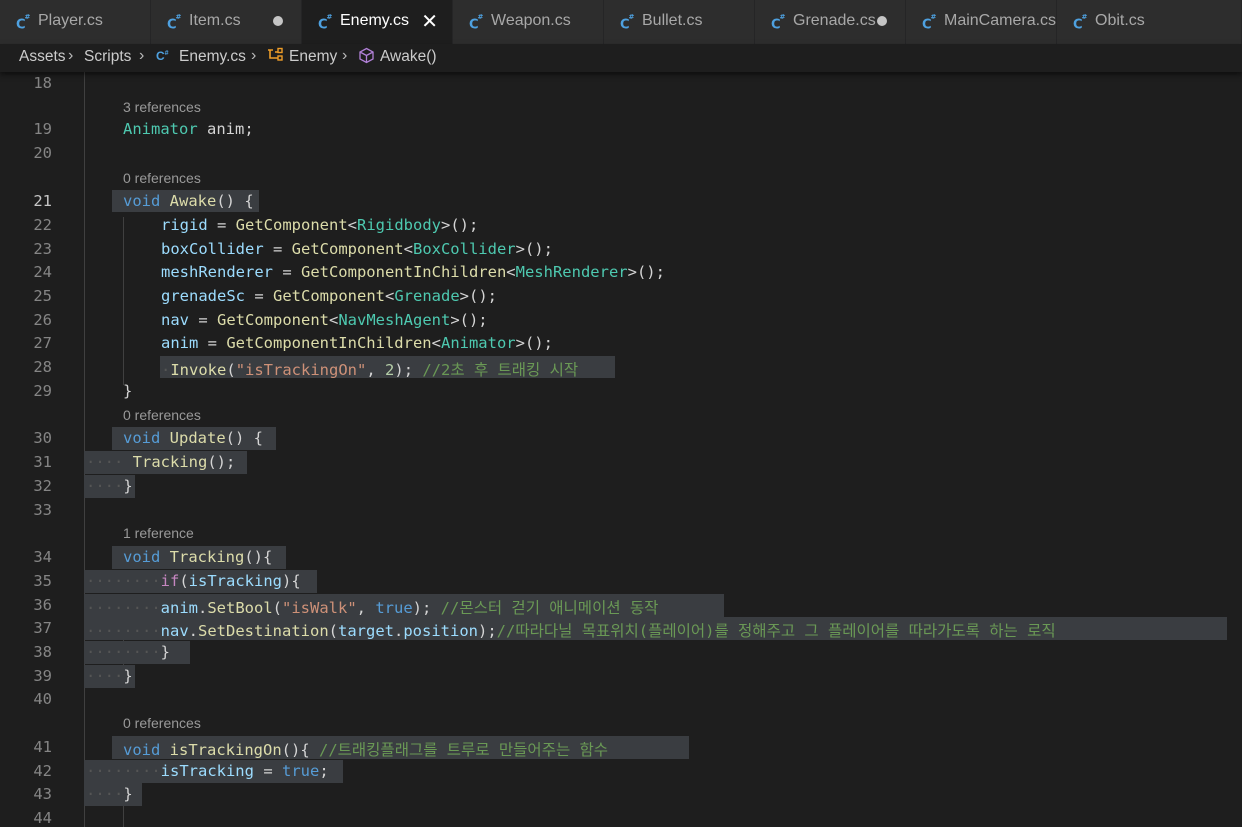  Describe the element at coordinates (188, 201) in the screenshot. I see `code-line: void Awake() {` at that location.